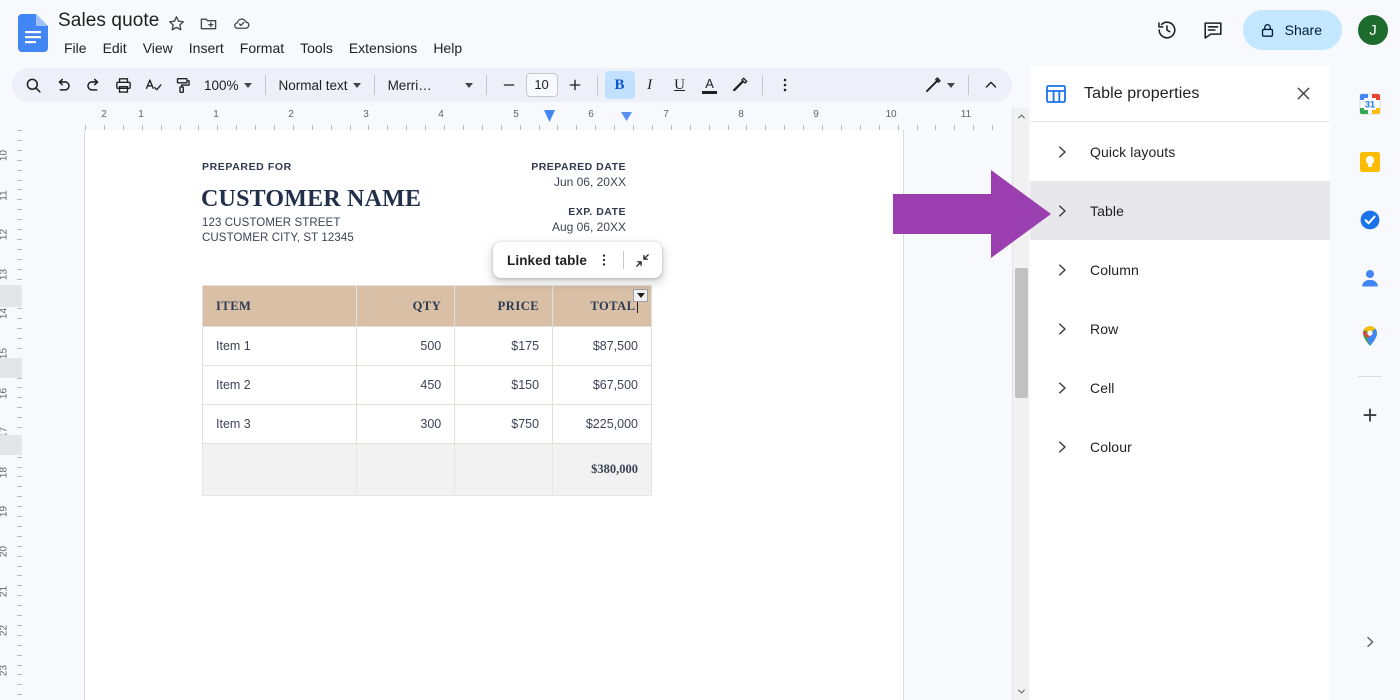  Describe the element at coordinates (643, 260) in the screenshot. I see `collapse-arrows-icon` at that location.